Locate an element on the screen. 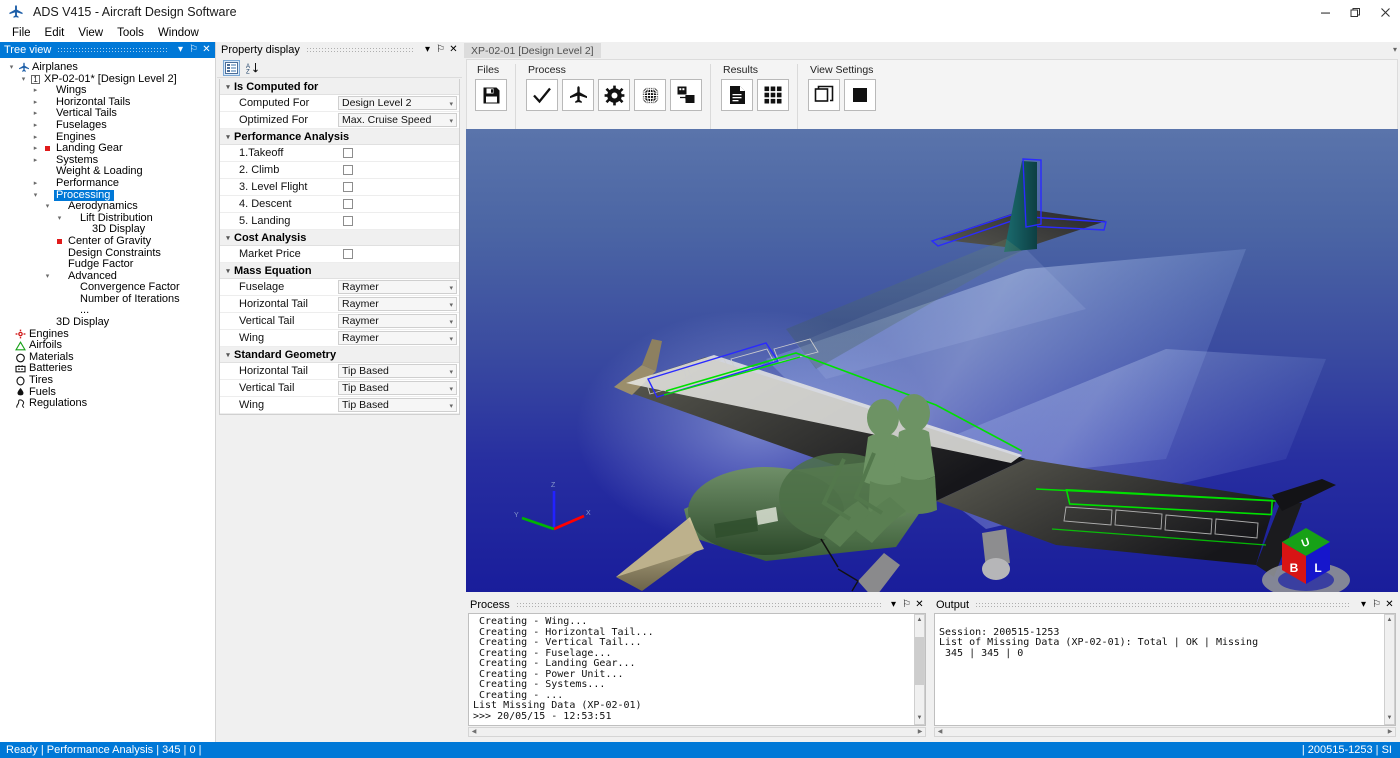 This screenshot has height=758, width=1400. table-button is located at coordinates (773, 95).